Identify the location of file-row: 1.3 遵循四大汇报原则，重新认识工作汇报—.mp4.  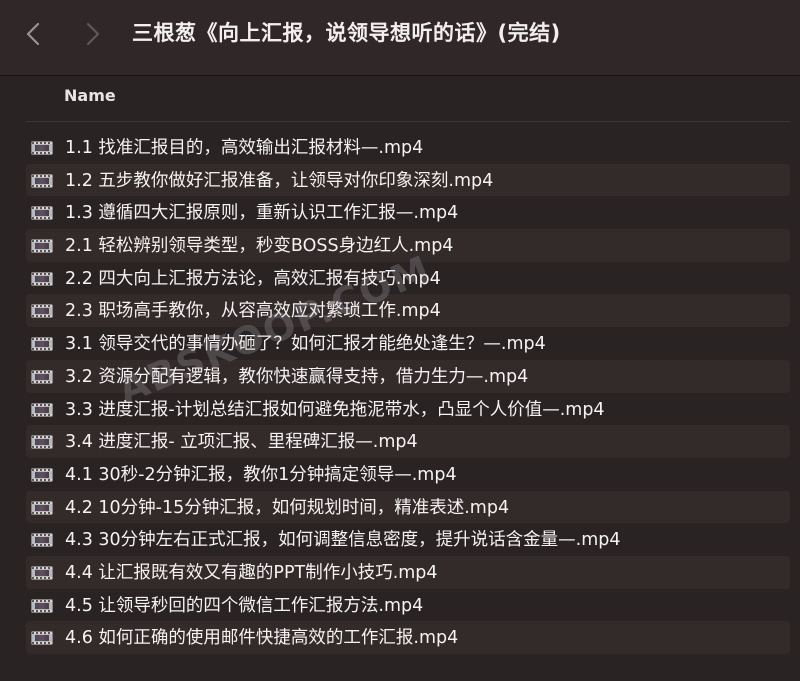
(400, 212).